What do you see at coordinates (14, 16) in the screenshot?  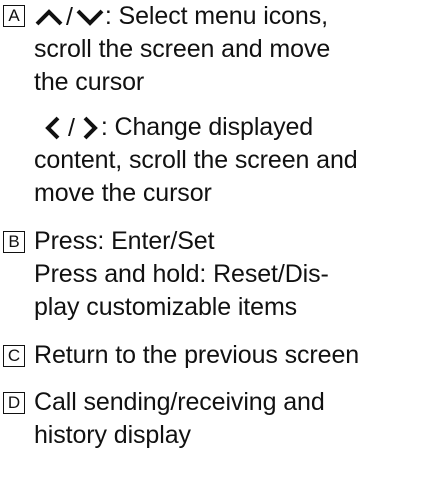 I see `key-label-a: A` at bounding box center [14, 16].